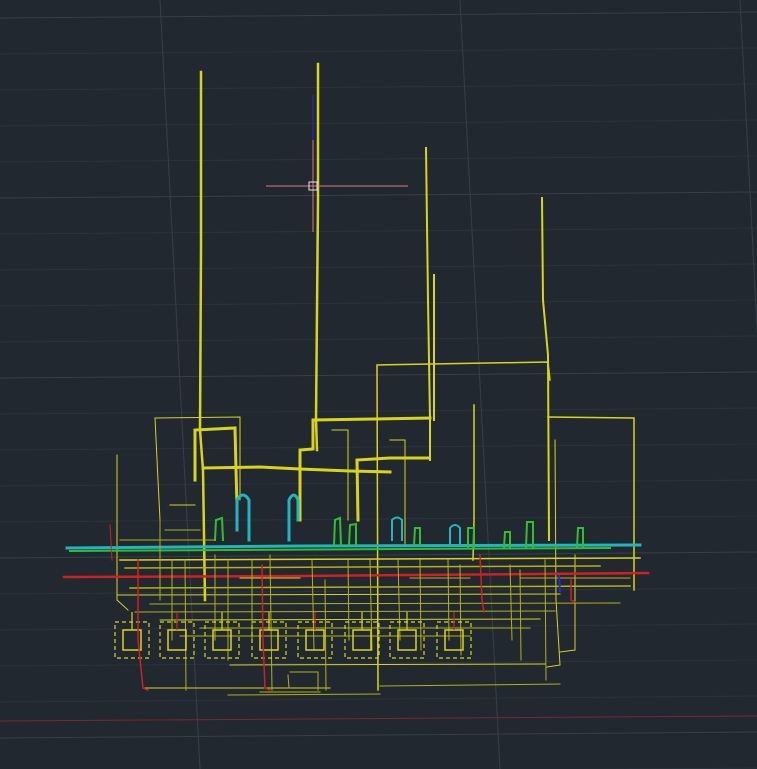 Image resolution: width=757 pixels, height=769 pixels. What do you see at coordinates (122, 532) in the screenshot?
I see `header-far-left` at bounding box center [122, 532].